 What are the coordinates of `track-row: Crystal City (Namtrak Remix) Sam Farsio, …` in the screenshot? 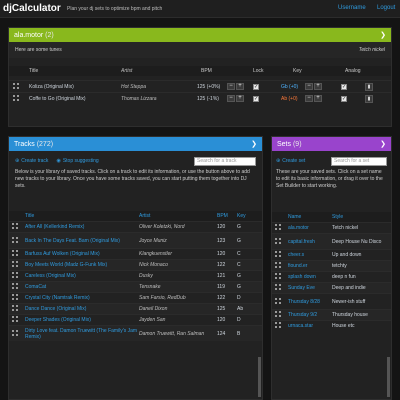 It's located at (135, 297).